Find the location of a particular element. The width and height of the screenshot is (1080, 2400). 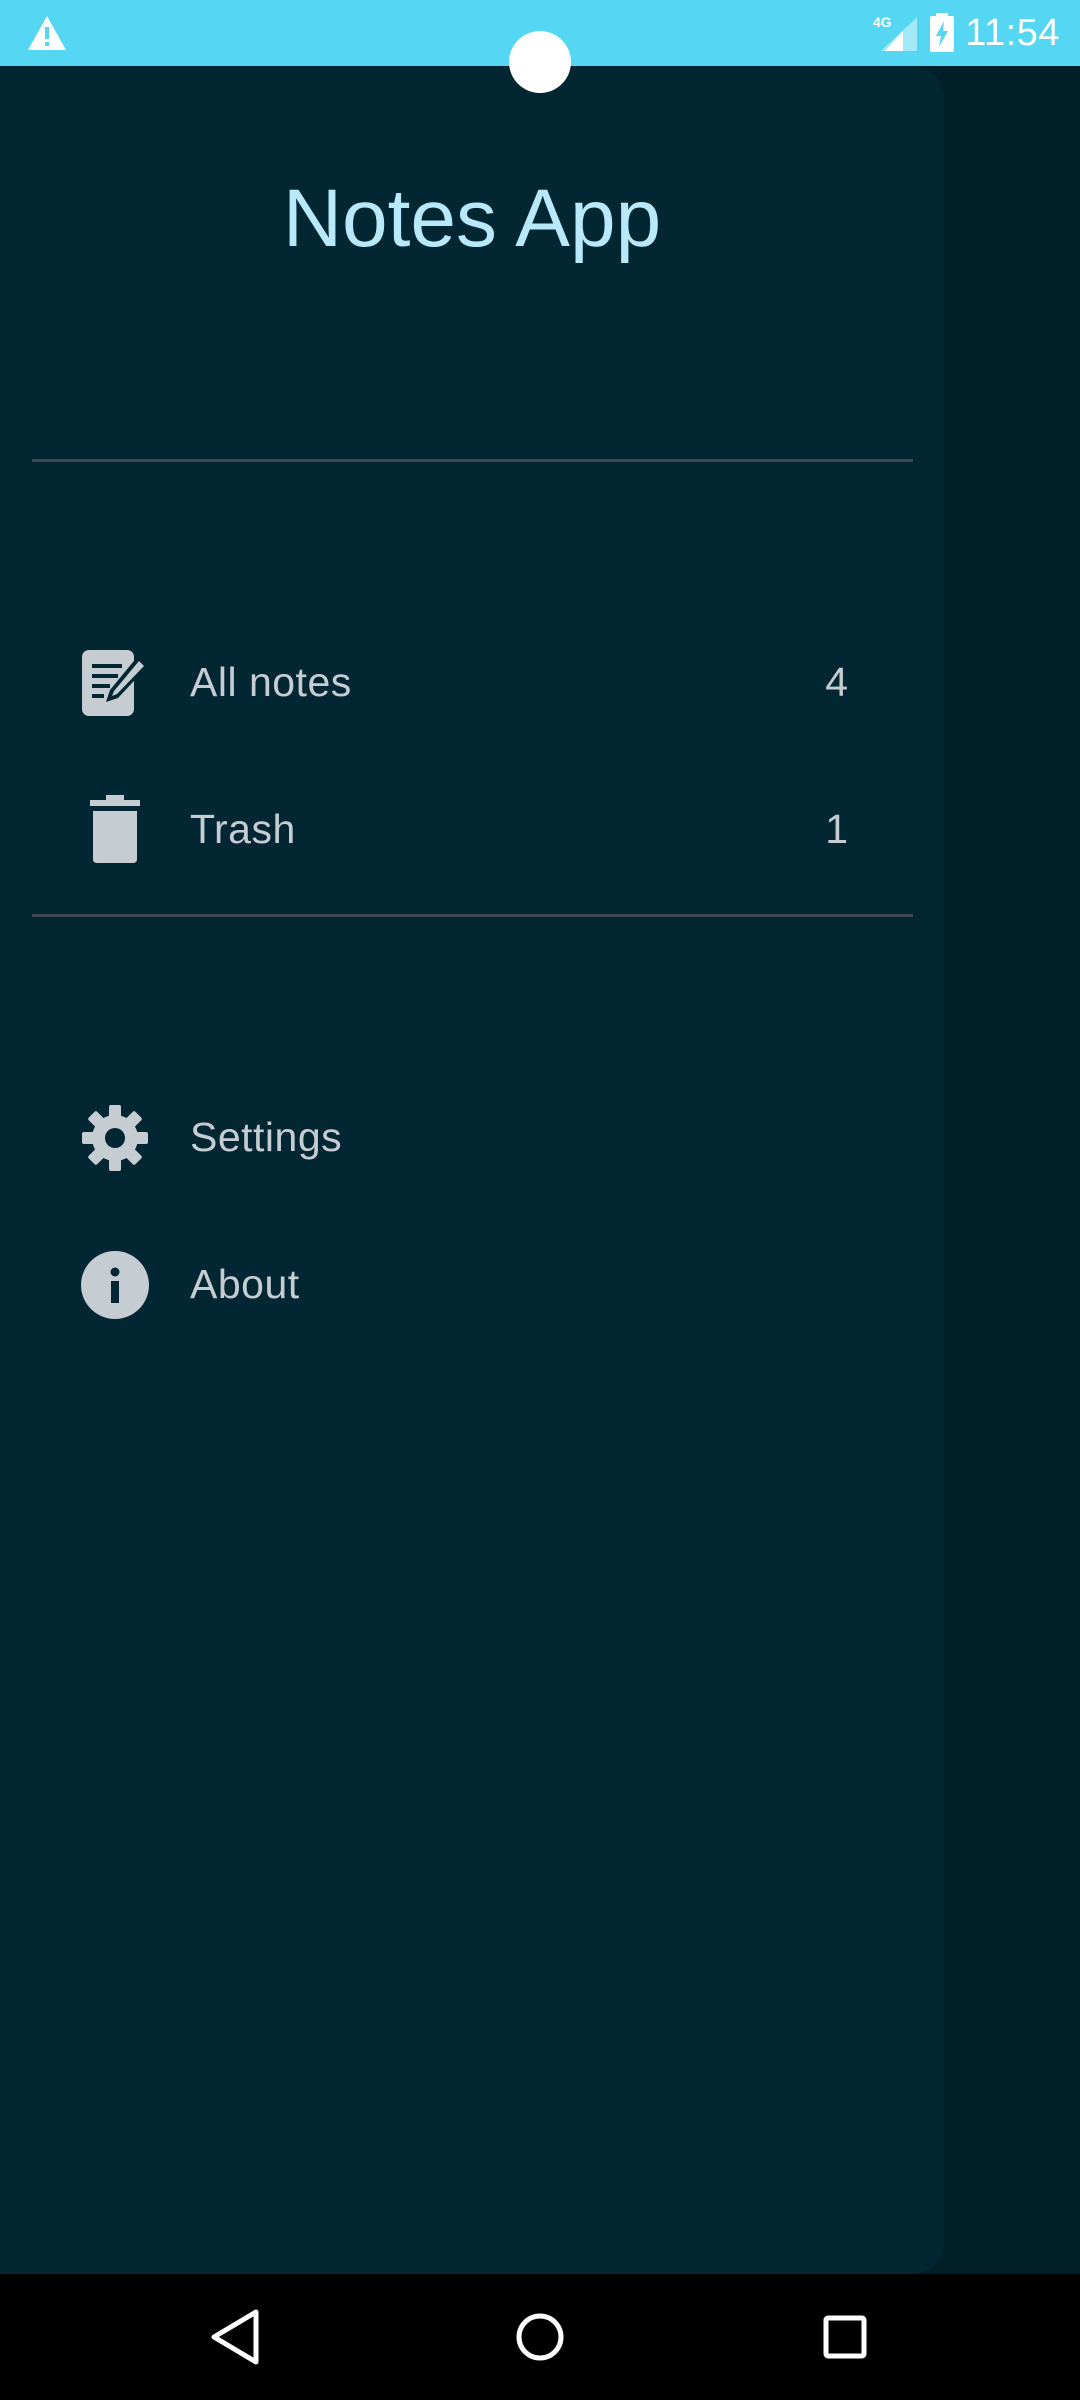

gear-icon is located at coordinates (115, 1138).